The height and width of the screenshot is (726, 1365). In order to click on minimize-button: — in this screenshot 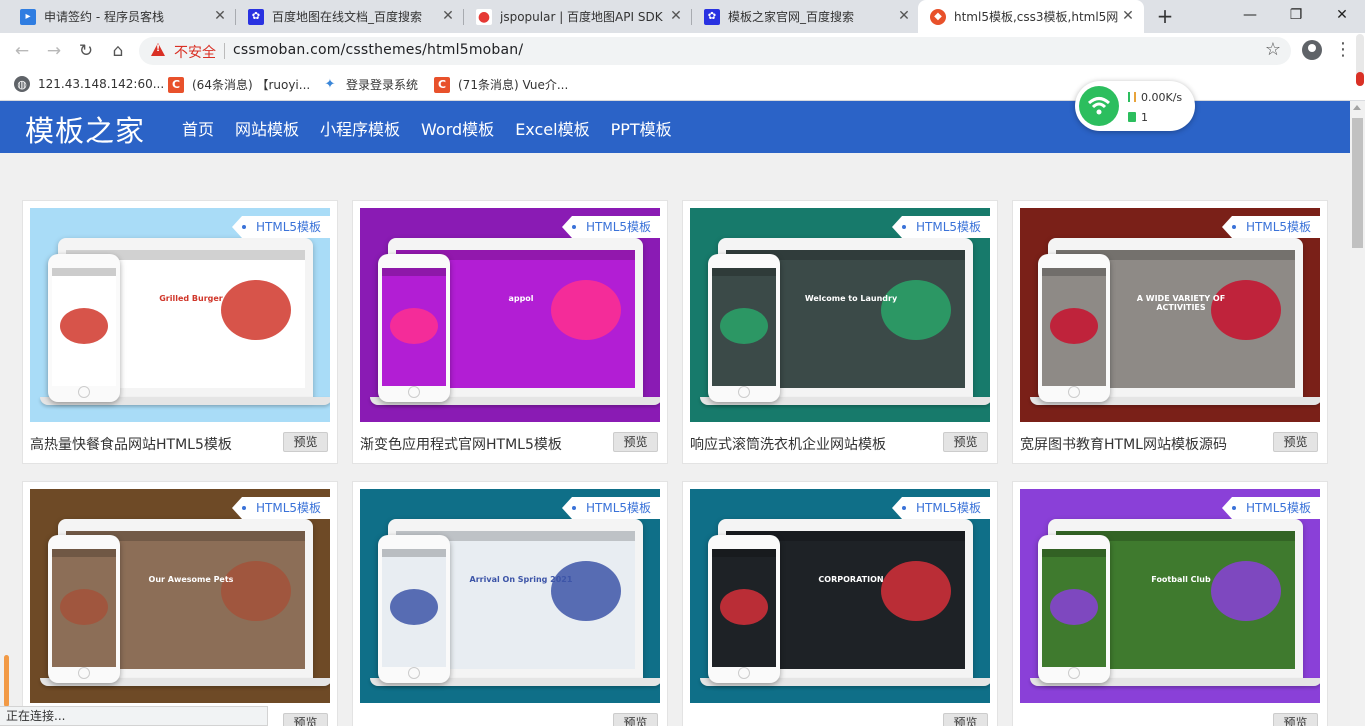, I will do `click(1250, 16)`.